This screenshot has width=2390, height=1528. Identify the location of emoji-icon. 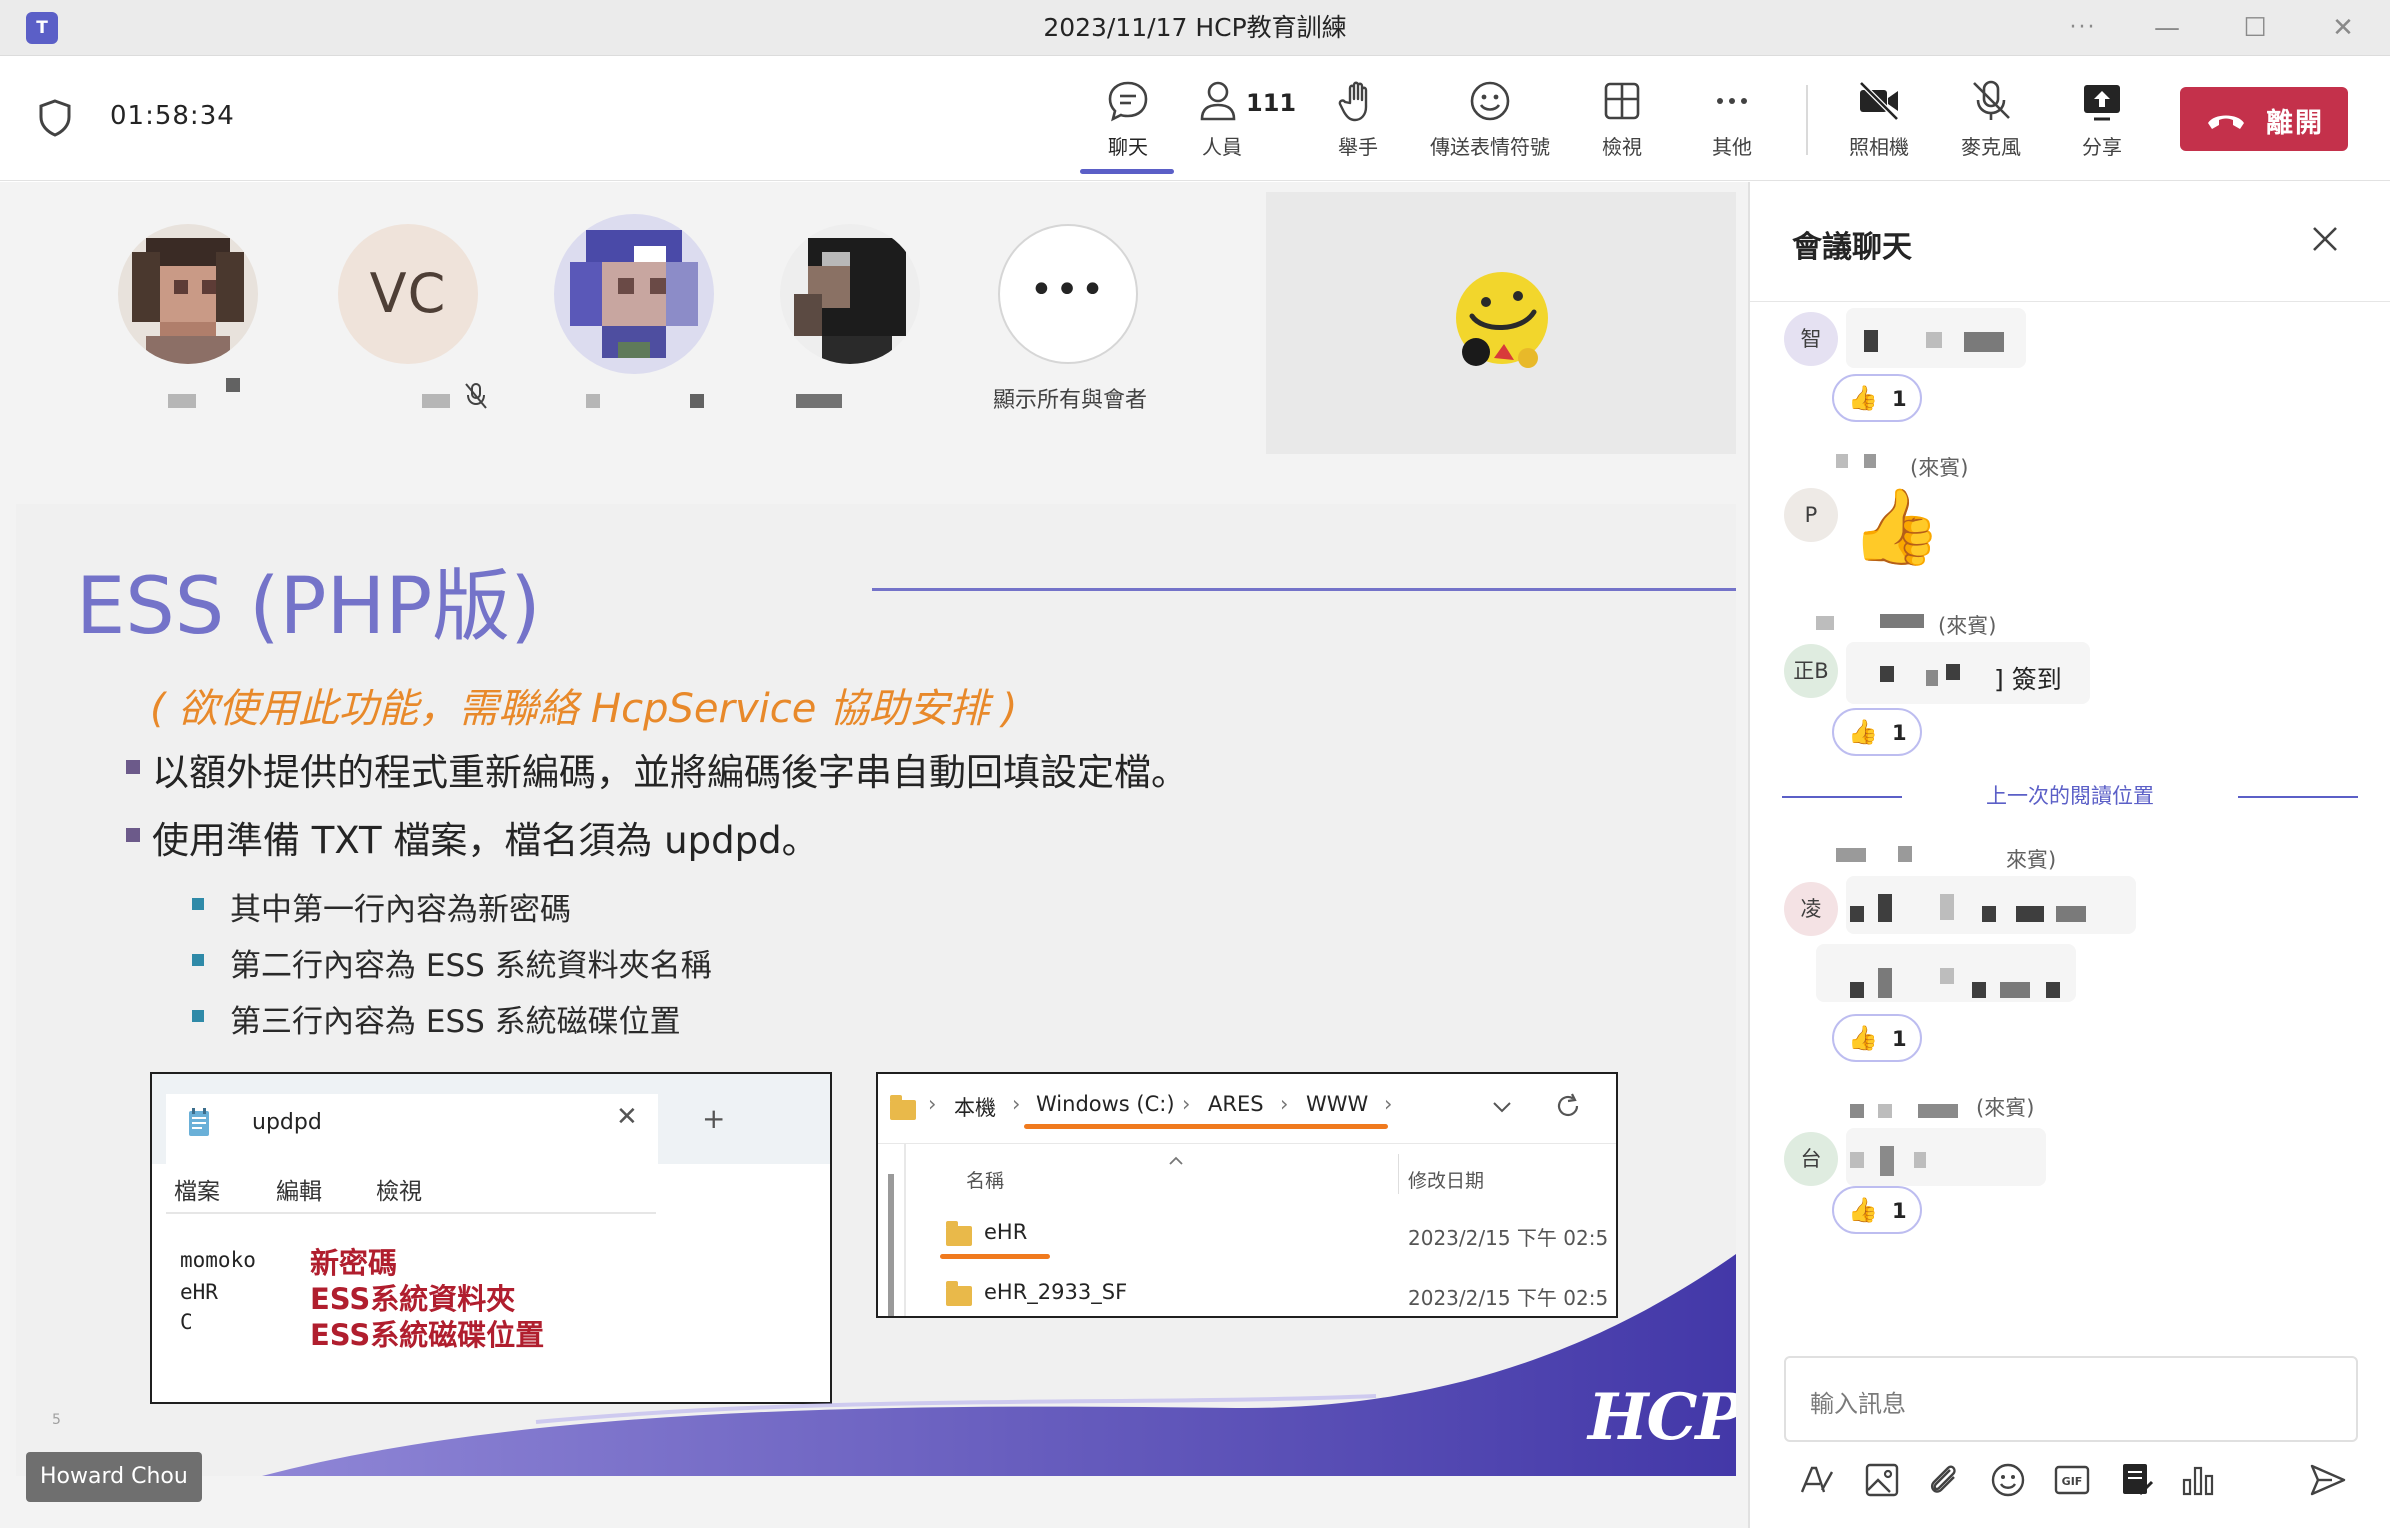
(2008, 1480).